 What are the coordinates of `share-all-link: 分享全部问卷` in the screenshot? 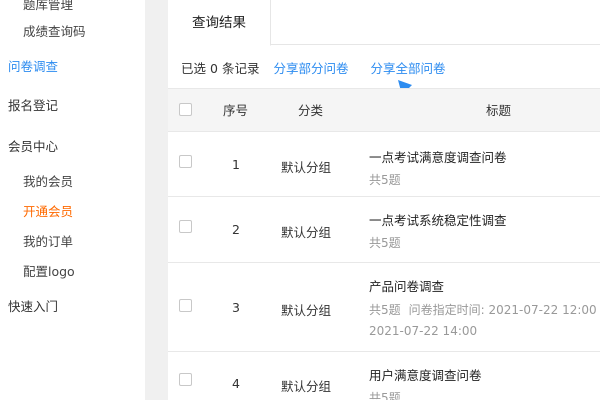 It's located at (407, 68).